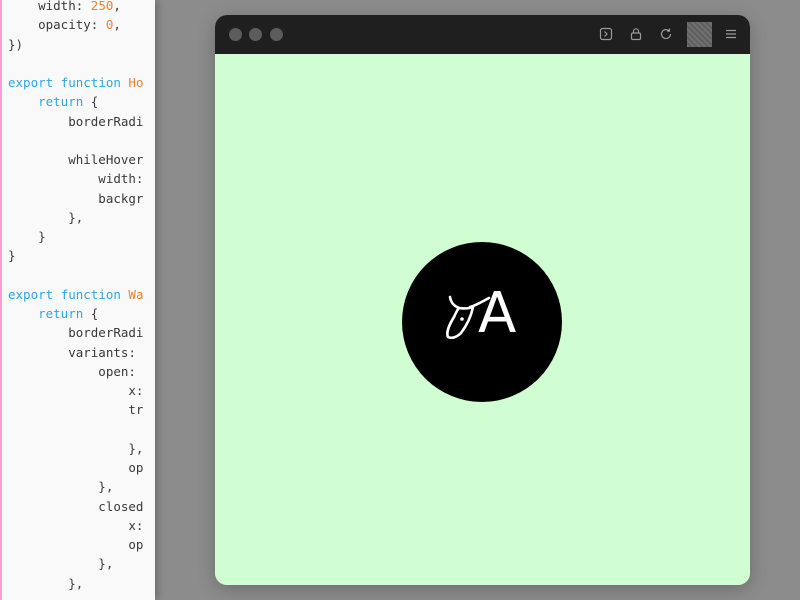 The height and width of the screenshot is (600, 800). Describe the element at coordinates (76, 506) in the screenshot. I see `code-line: closed` at that location.